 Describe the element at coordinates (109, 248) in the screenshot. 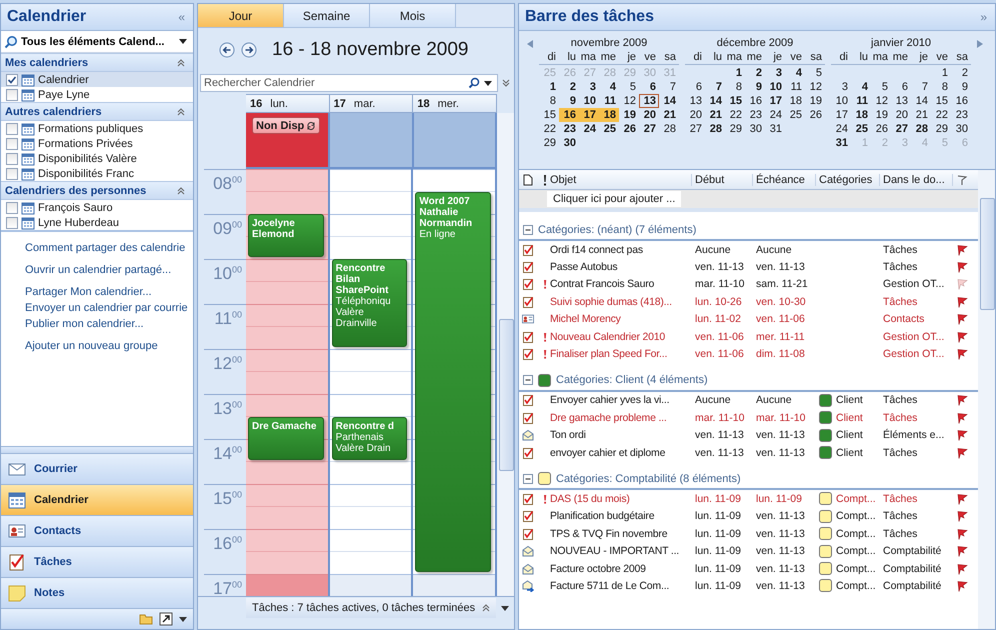

I see `link: Comment partager des calendrie` at that location.